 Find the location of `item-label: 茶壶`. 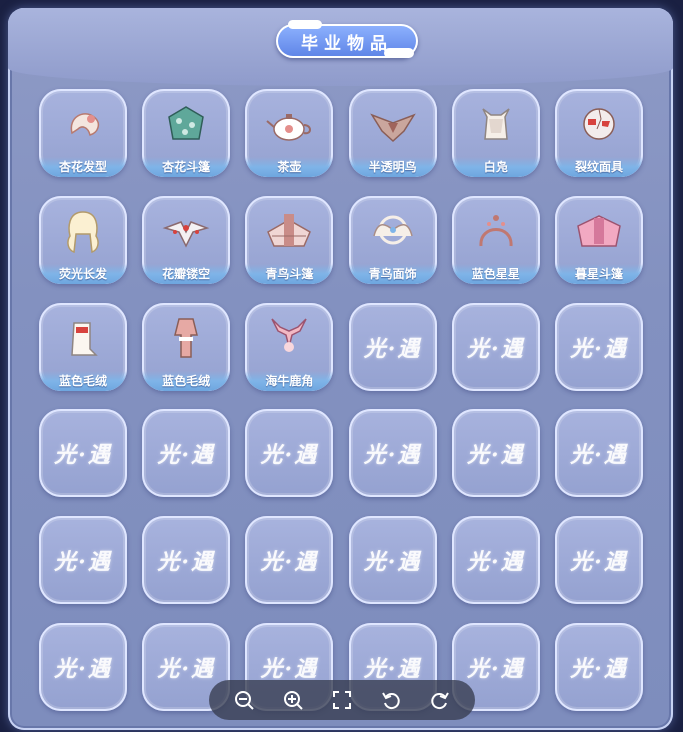

item-label: 茶壶 is located at coordinates (289, 167).